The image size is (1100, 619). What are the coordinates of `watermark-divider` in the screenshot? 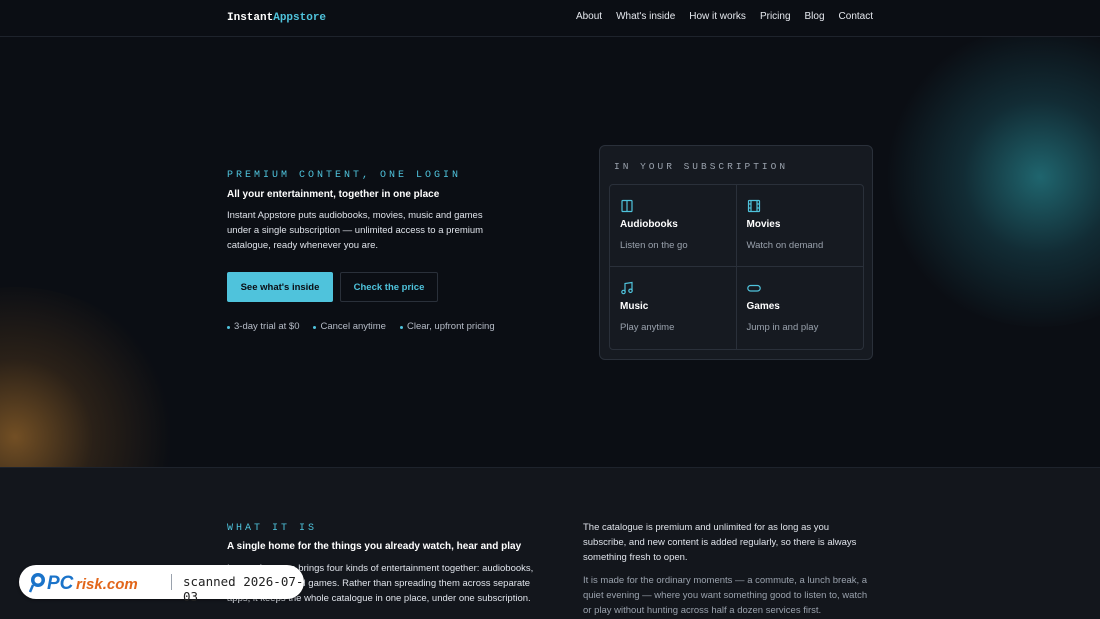 It's located at (171, 582).